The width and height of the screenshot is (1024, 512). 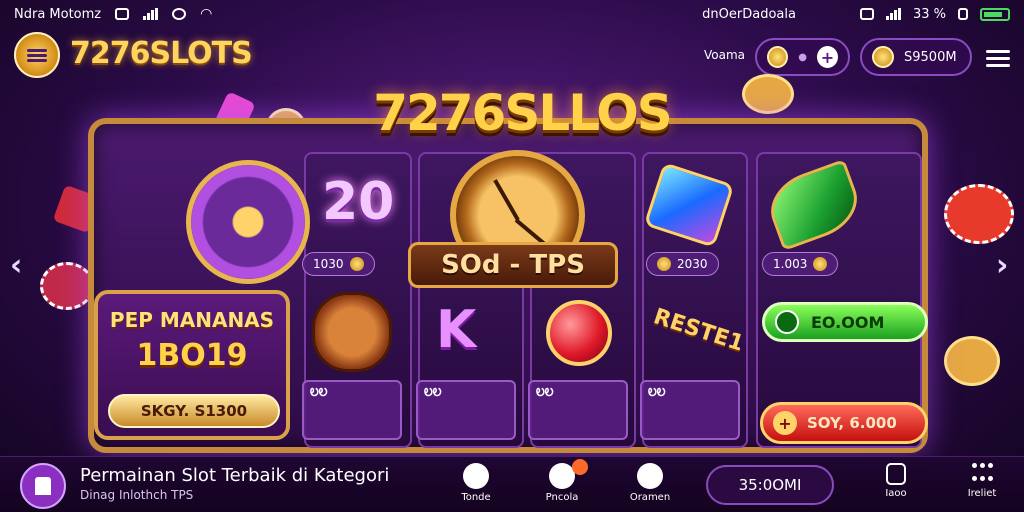 I want to click on promo-claim-button: SKGY. S1300, so click(x=194, y=411).